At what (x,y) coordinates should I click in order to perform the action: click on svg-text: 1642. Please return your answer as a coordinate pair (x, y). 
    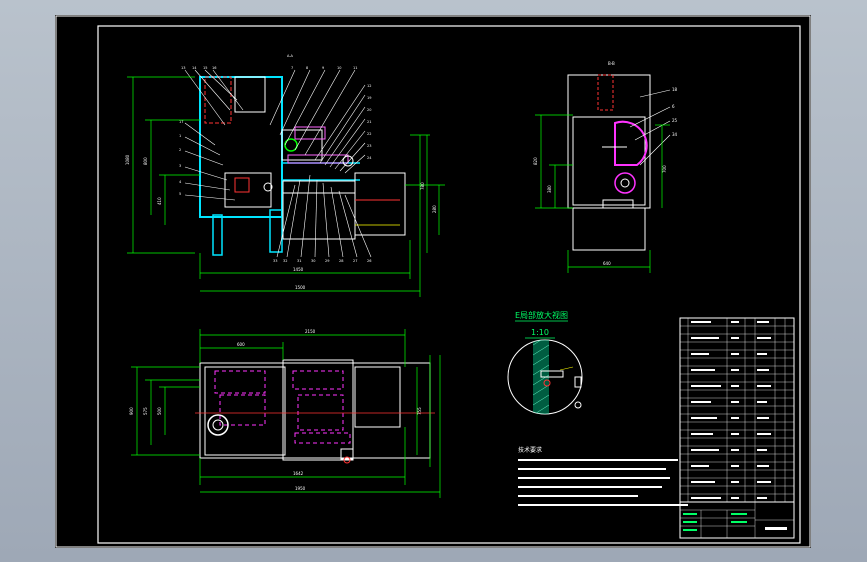
    Looking at the image, I should click on (298, 473).